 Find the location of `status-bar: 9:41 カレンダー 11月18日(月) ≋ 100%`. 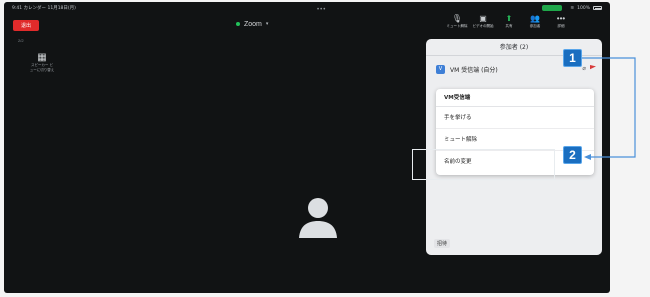

status-bar: 9:41 カレンダー 11月18日(月) ≋ 100% is located at coordinates (307, 8).